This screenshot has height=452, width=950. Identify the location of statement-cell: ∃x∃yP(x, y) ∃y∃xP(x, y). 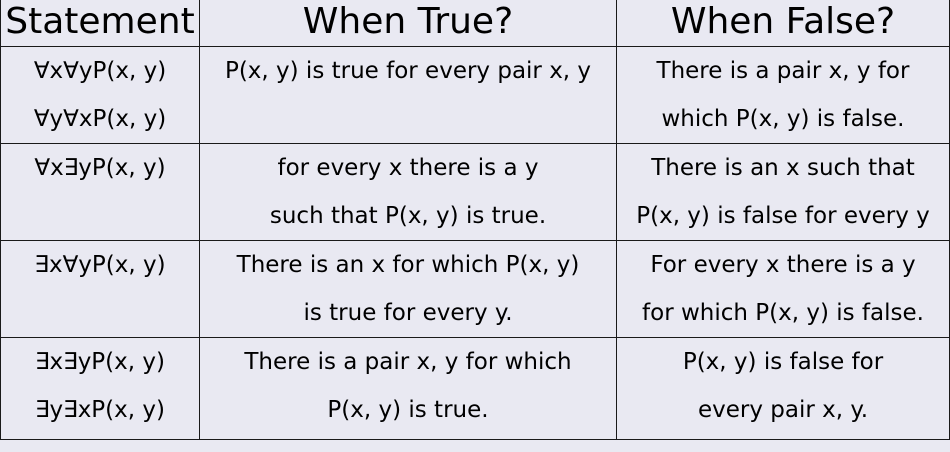
(100, 388).